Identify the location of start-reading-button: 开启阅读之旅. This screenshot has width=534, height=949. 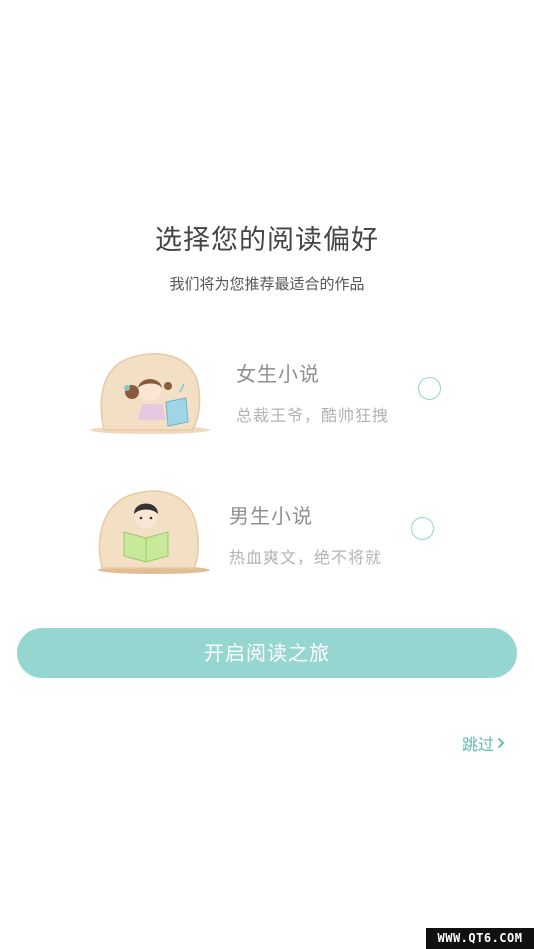
(267, 653).